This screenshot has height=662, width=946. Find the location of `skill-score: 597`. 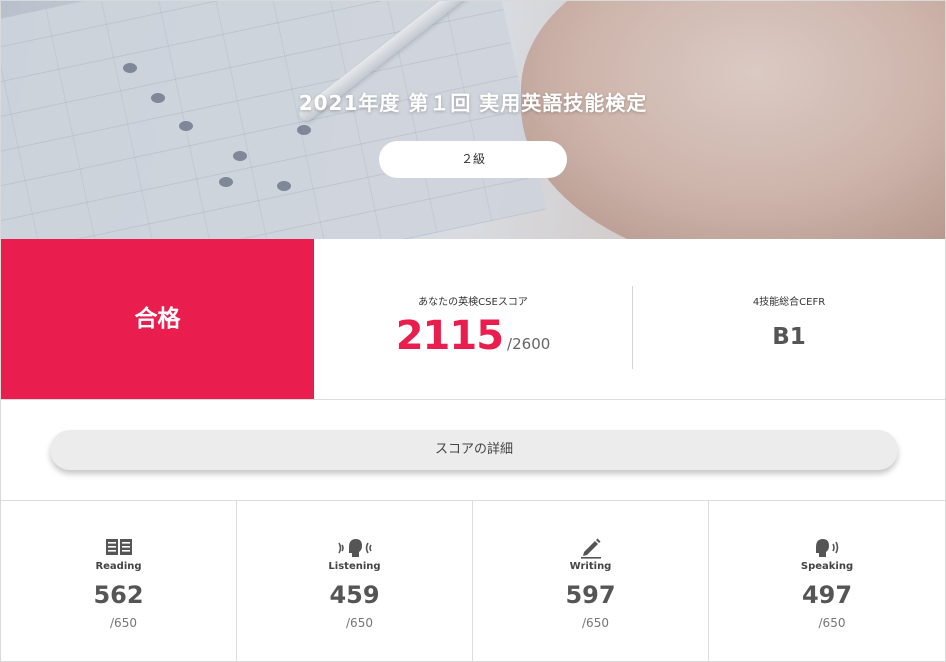

skill-score: 597 is located at coordinates (590, 595).